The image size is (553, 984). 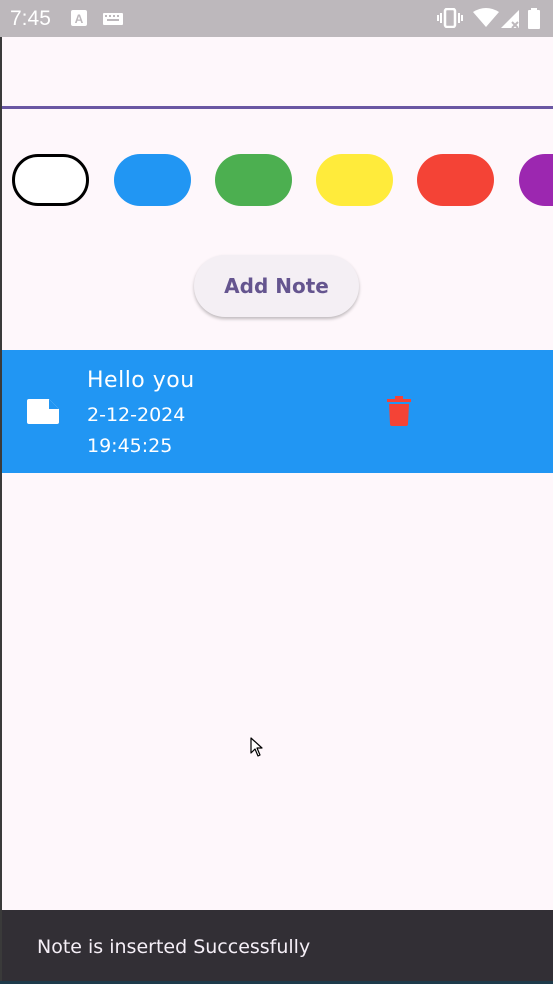 I want to click on note-input-underline, so click(x=277, y=107).